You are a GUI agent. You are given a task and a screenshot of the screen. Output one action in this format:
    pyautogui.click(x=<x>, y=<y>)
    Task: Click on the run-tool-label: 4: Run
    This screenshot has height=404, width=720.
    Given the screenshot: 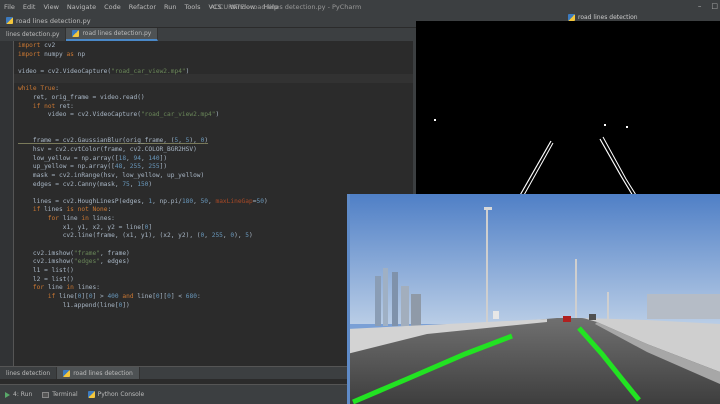 What is the action you would take?
    pyautogui.click(x=23, y=394)
    